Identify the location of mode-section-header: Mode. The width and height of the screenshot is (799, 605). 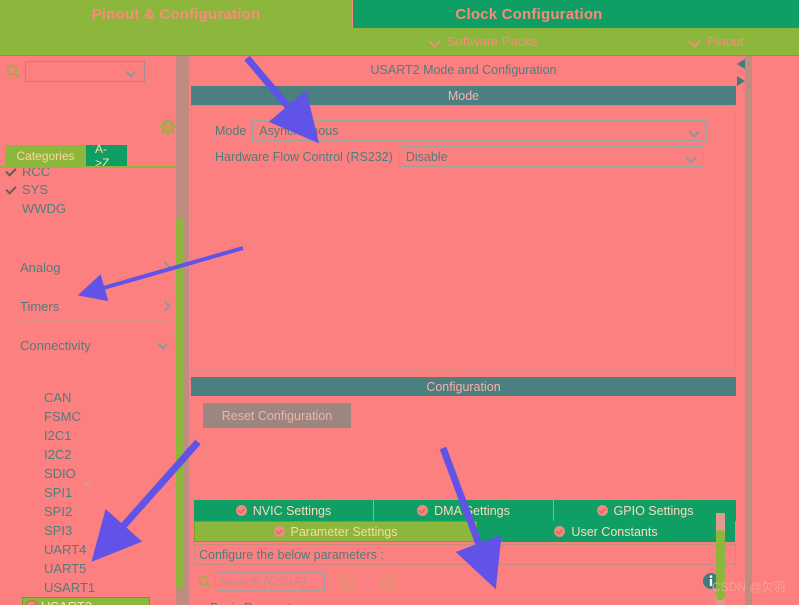
(463, 95).